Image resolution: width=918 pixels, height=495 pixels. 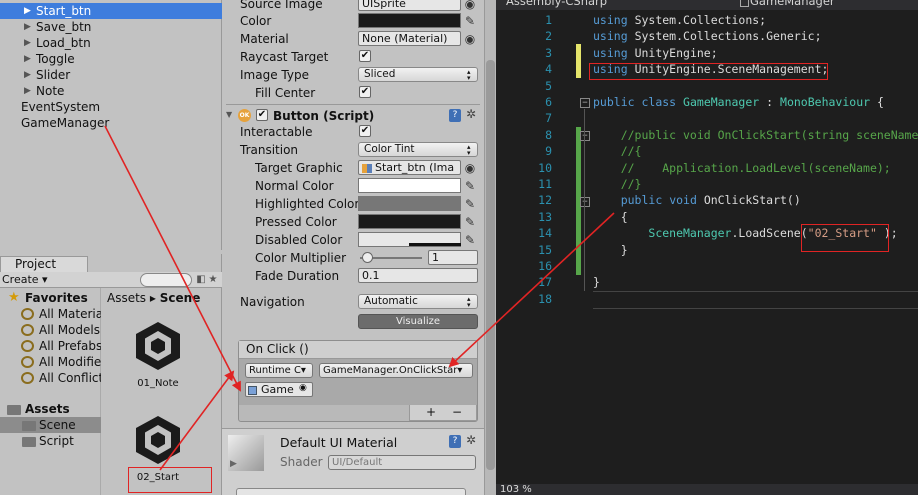 What do you see at coordinates (531, 290) in the screenshot?
I see `arrow-method-to-function` at bounding box center [531, 290].